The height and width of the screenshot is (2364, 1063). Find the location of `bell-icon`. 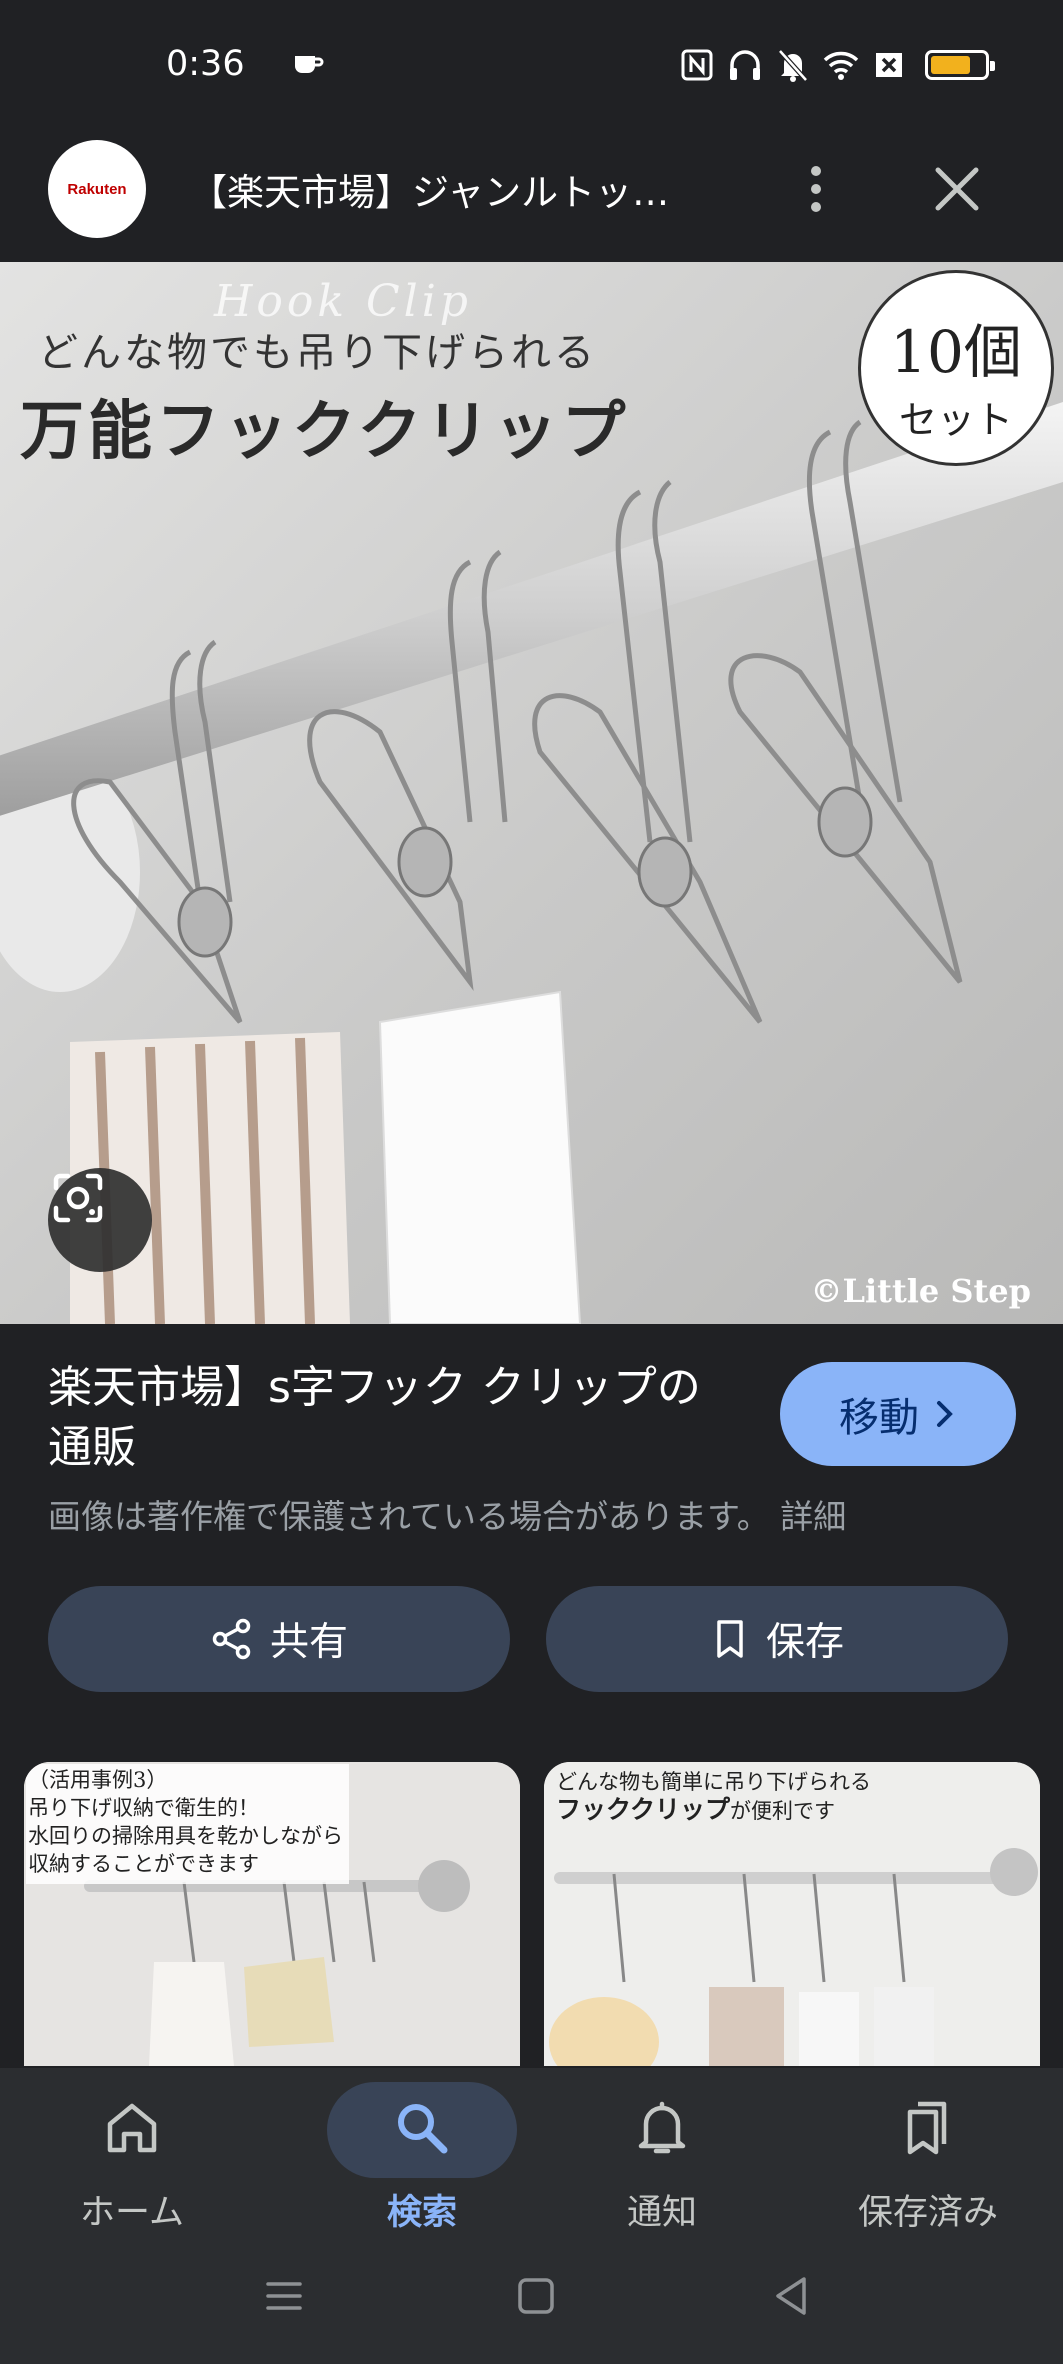

bell-icon is located at coordinates (662, 2127).